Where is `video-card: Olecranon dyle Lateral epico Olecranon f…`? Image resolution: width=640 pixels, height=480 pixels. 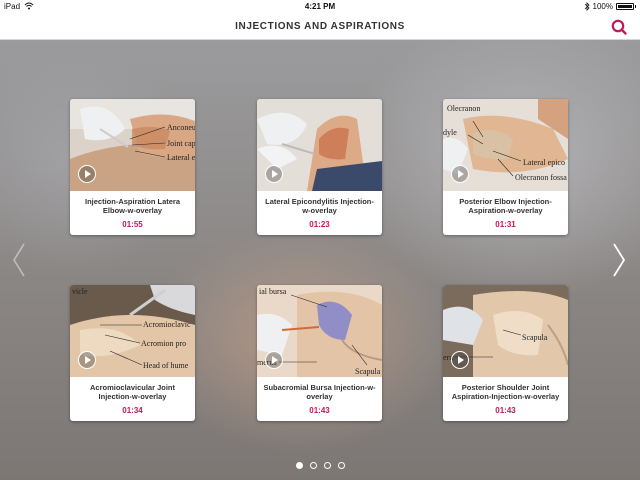 video-card: Olecranon dyle Lateral epico Olecranon f… is located at coordinates (505, 167).